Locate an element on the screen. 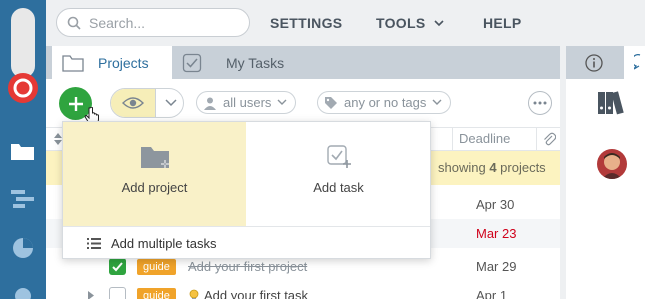 The image size is (645, 299). nav-settings: SETTINGS is located at coordinates (306, 23).